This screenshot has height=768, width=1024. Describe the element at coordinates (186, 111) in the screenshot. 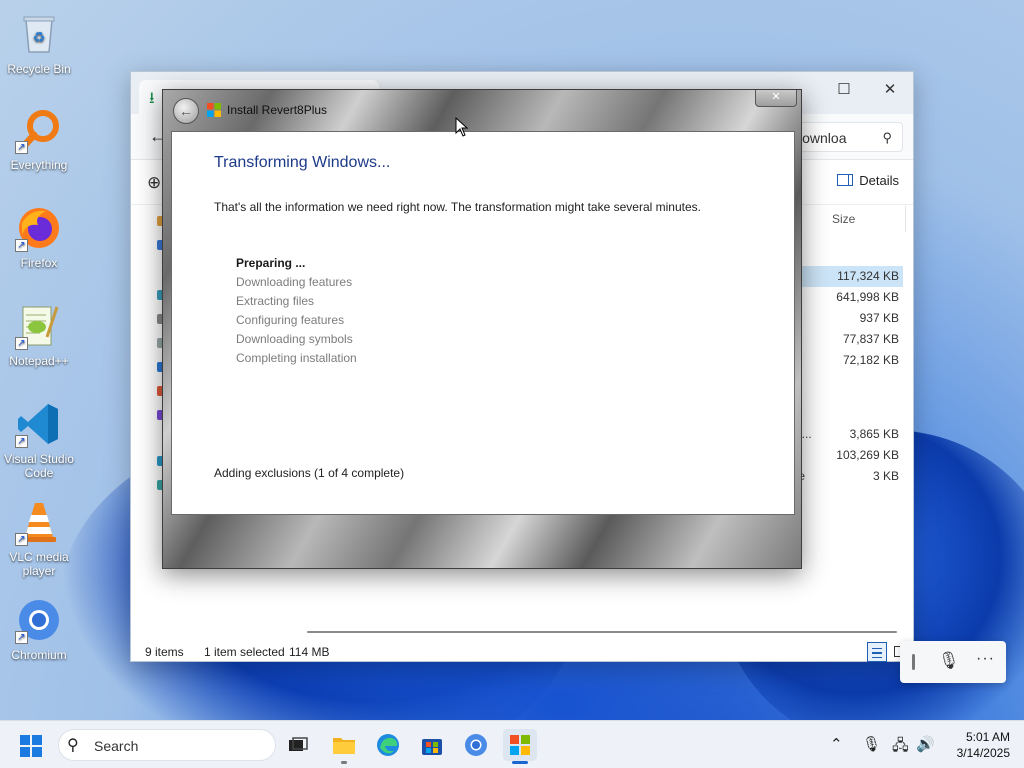

I see `back-button: ←` at that location.